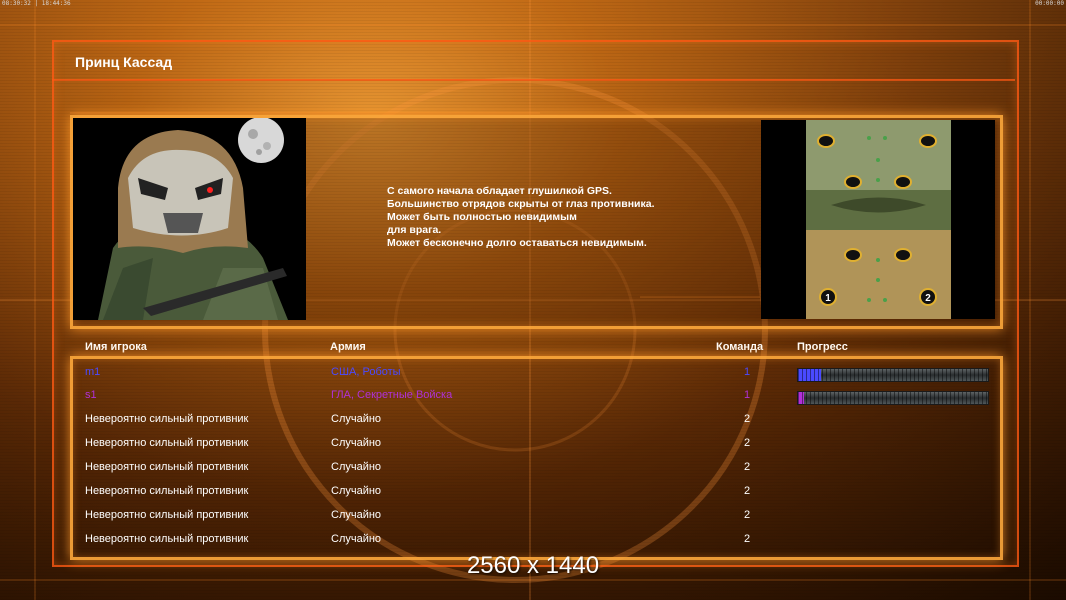 The height and width of the screenshot is (600, 1066). What do you see at coordinates (116, 347) in the screenshot?
I see `header-player-name: Имя игрока` at bounding box center [116, 347].